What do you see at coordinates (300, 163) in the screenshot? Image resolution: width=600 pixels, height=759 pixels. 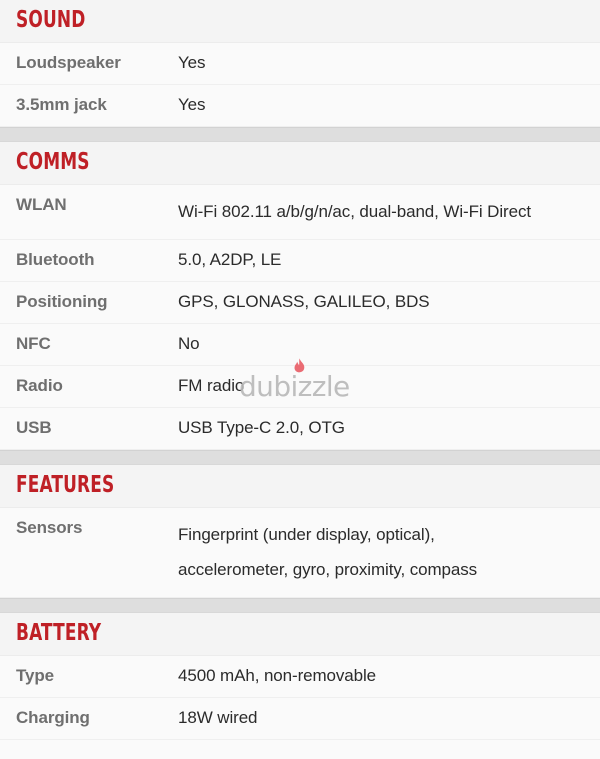 I see `section-header-comms: COMMS` at bounding box center [300, 163].